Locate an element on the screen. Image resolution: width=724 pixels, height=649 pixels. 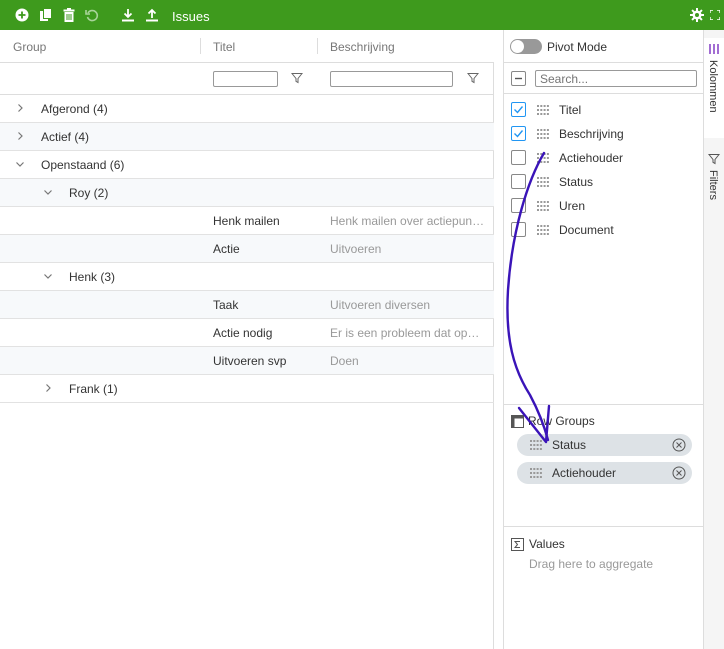
sigma-icon is located at coordinates (517, 544).